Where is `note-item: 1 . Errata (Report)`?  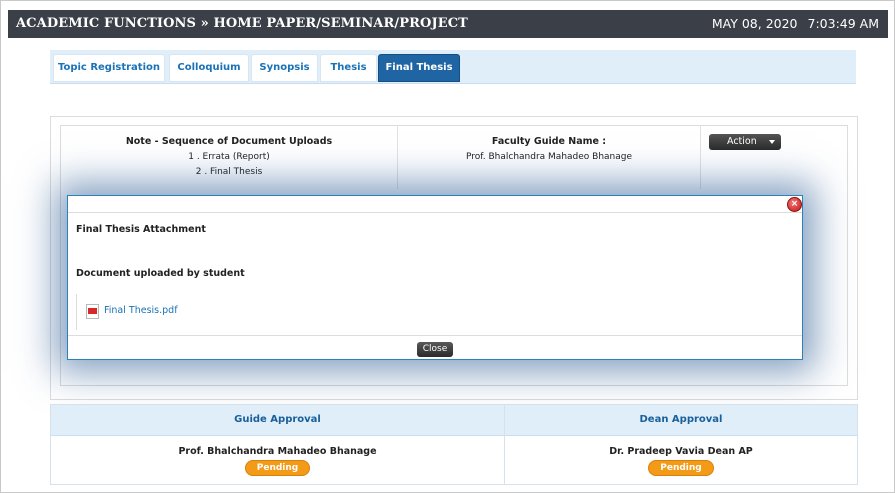 note-item: 1 . Errata (Report) is located at coordinates (229, 157).